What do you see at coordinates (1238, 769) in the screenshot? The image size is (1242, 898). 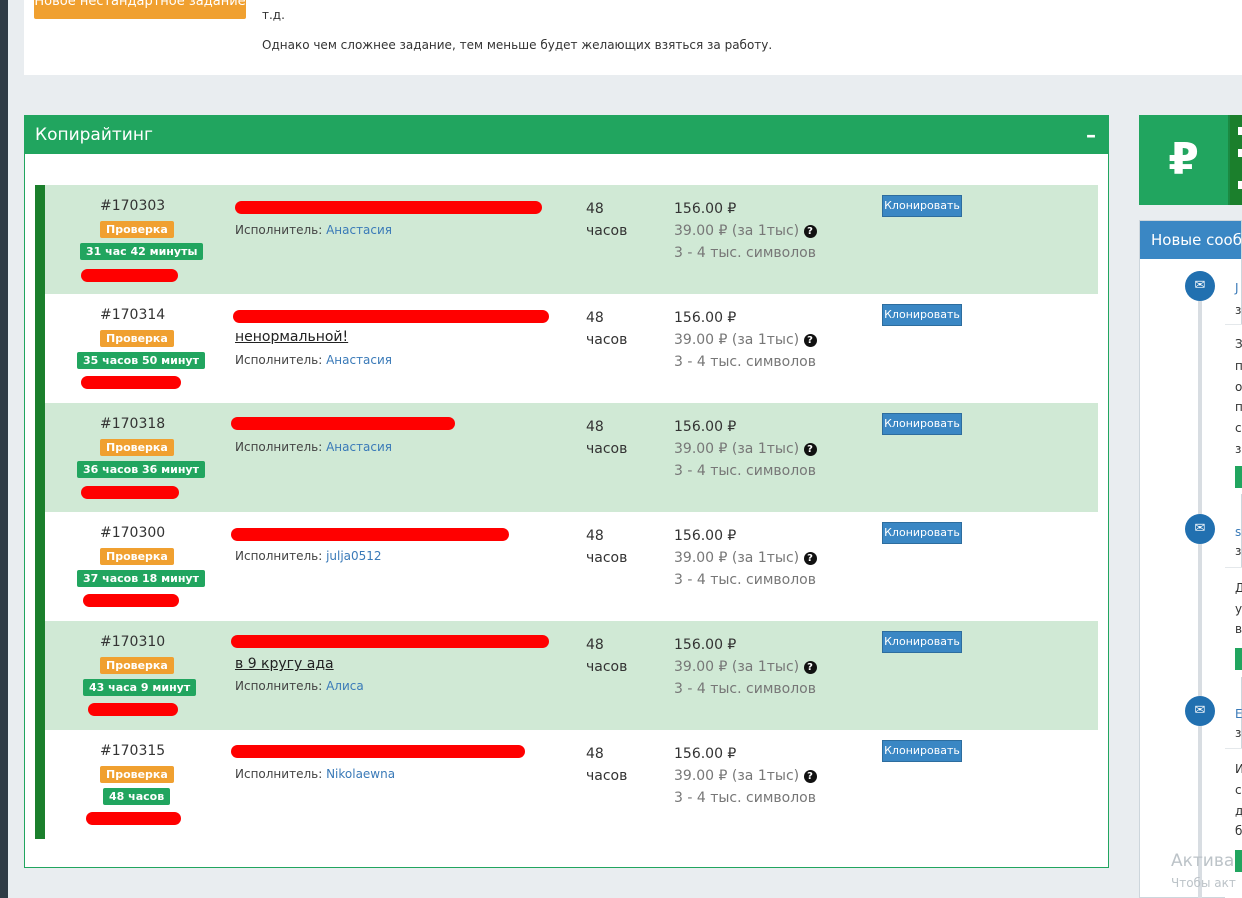 I see `message-text: И` at bounding box center [1238, 769].